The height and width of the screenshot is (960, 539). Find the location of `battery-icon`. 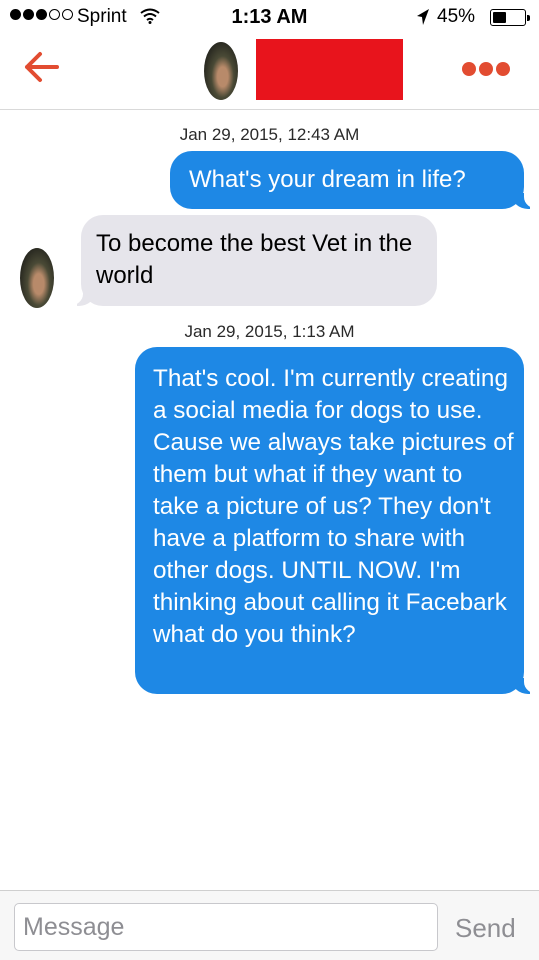

battery-icon is located at coordinates (510, 17).